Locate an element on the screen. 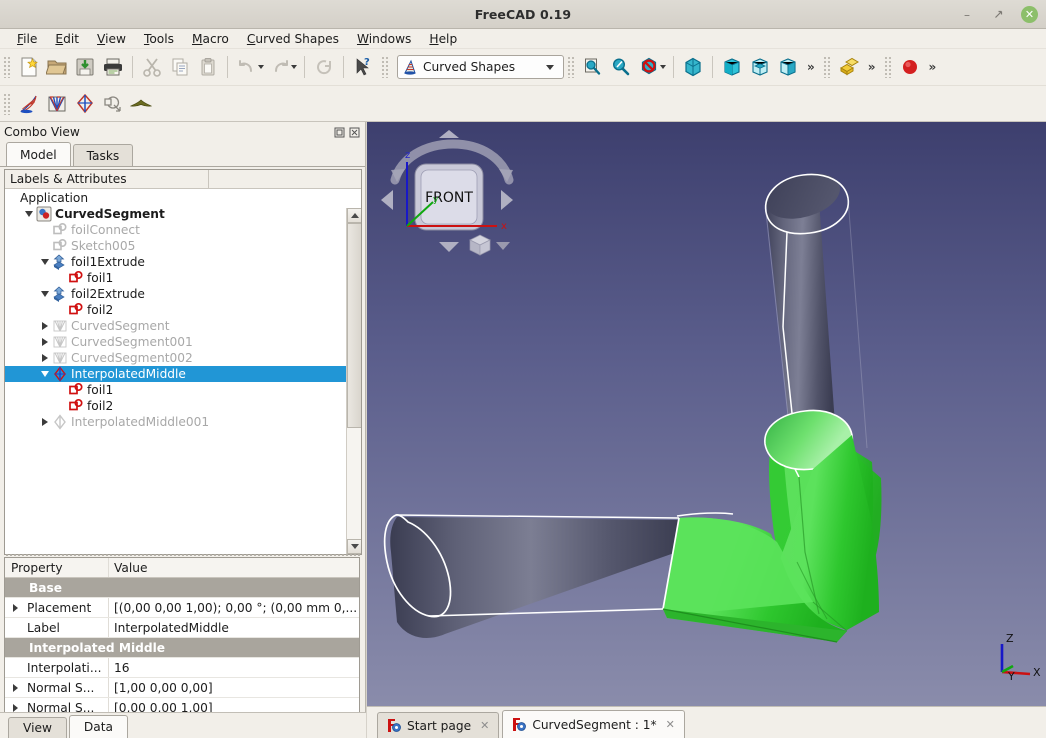 Image resolution: width=1046 pixels, height=738 pixels. property-value: 16 is located at coordinates (234, 668).